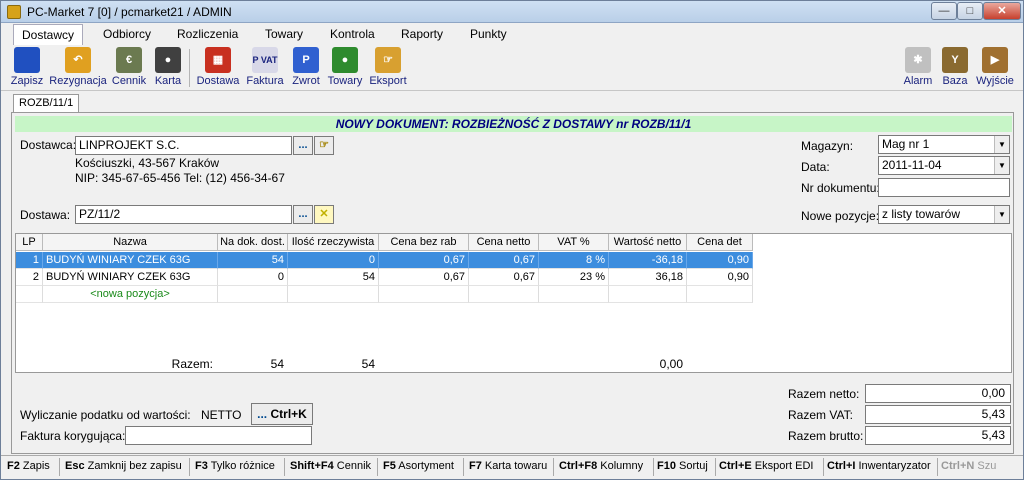  Describe the element at coordinates (827, 146) in the screenshot. I see `warehouse-label: Magazyn:` at that location.